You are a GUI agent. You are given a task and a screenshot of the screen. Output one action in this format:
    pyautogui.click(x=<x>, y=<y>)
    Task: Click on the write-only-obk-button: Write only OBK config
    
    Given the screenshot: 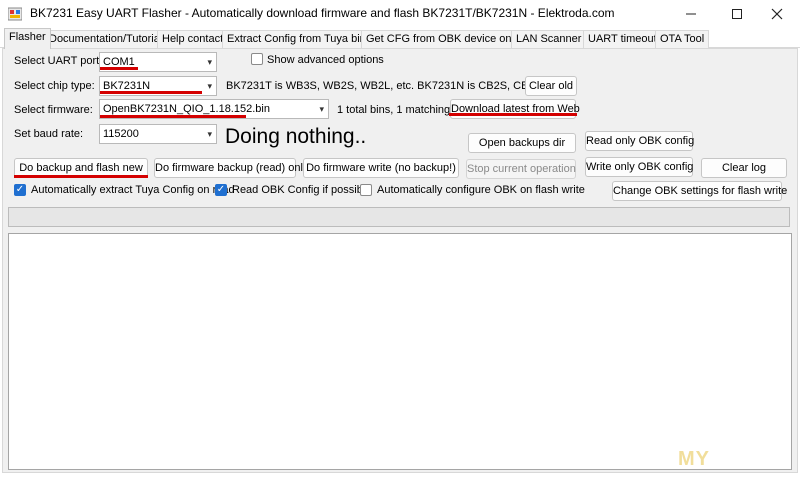 What is the action you would take?
    pyautogui.click(x=639, y=167)
    